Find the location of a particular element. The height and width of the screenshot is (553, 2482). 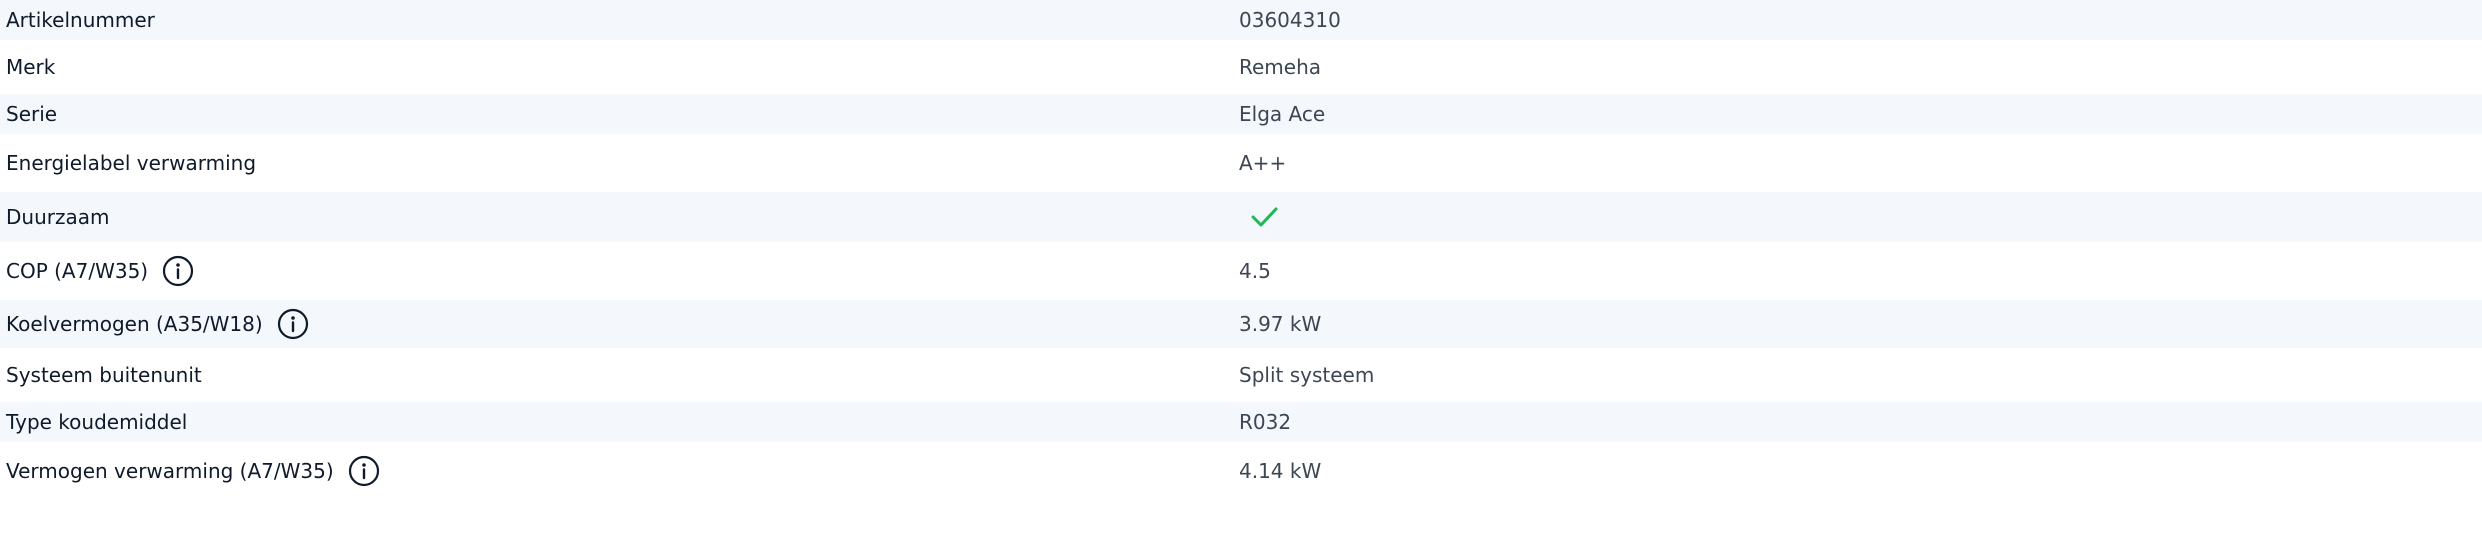

spec-label-cell: Koelvermogen (A35/W18) is located at coordinates (619, 324).